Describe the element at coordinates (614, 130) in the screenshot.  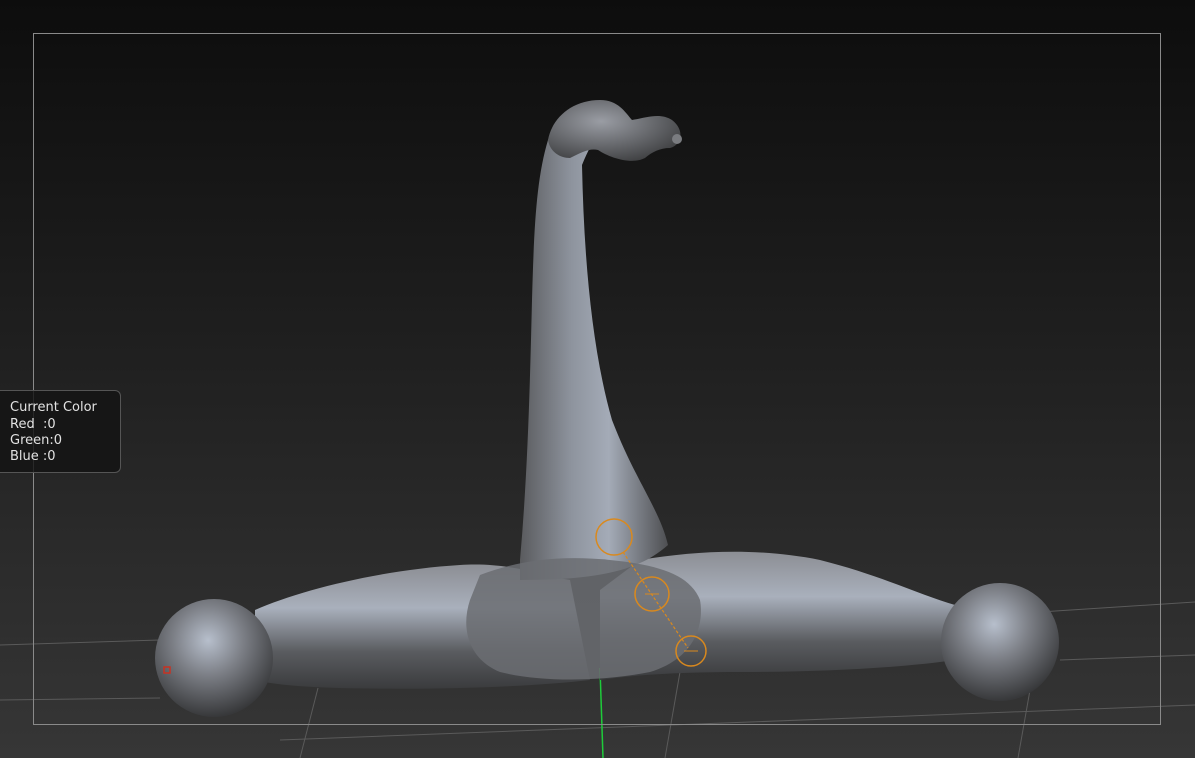
I see `hook-tip` at that location.